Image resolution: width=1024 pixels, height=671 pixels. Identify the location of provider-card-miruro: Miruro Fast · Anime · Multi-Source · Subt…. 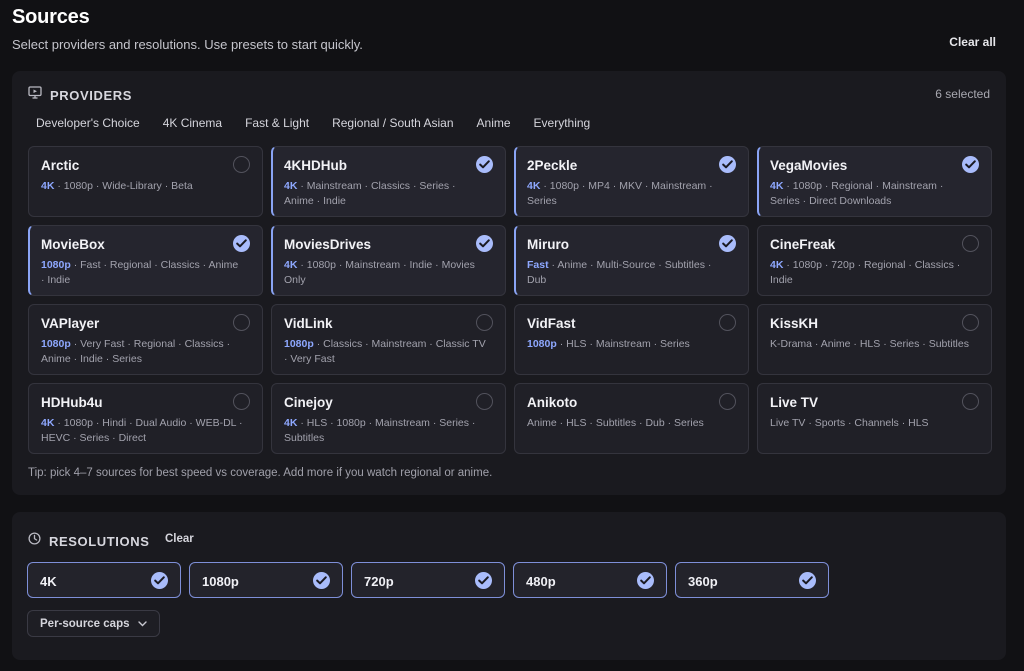
(631, 260).